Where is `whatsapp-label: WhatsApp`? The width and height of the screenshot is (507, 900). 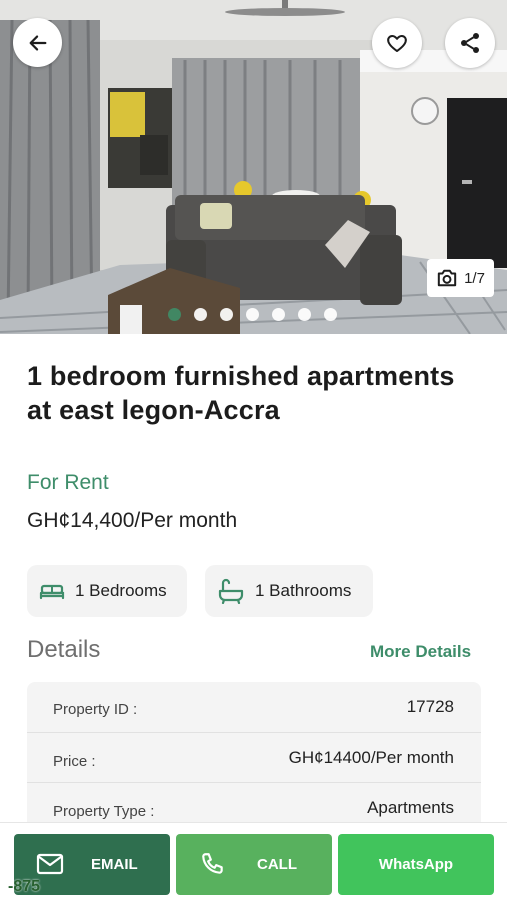 whatsapp-label: WhatsApp is located at coordinates (416, 864).